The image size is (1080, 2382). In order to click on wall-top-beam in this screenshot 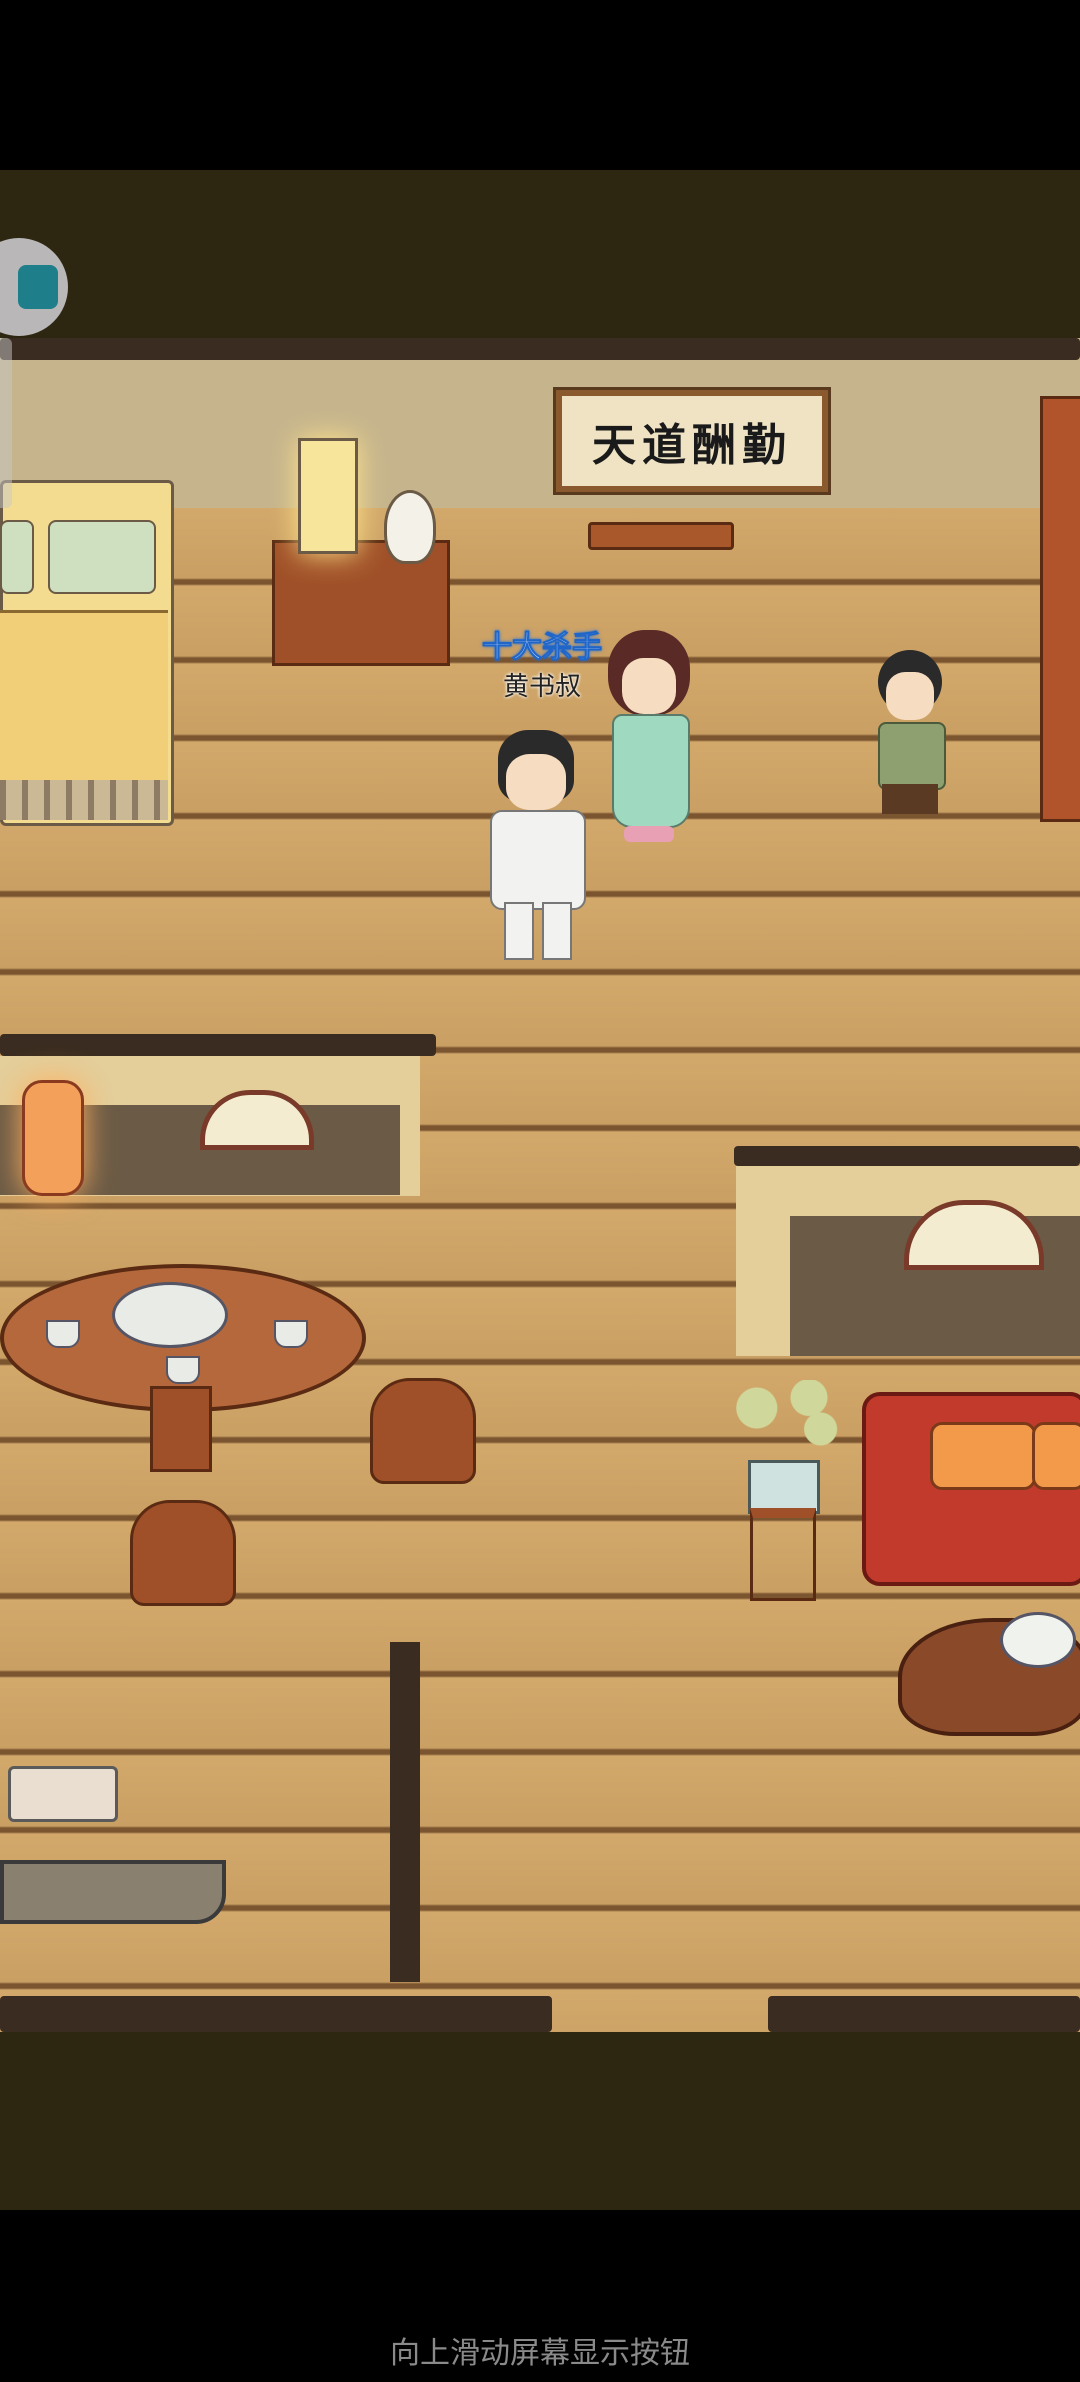, I will do `click(540, 349)`.